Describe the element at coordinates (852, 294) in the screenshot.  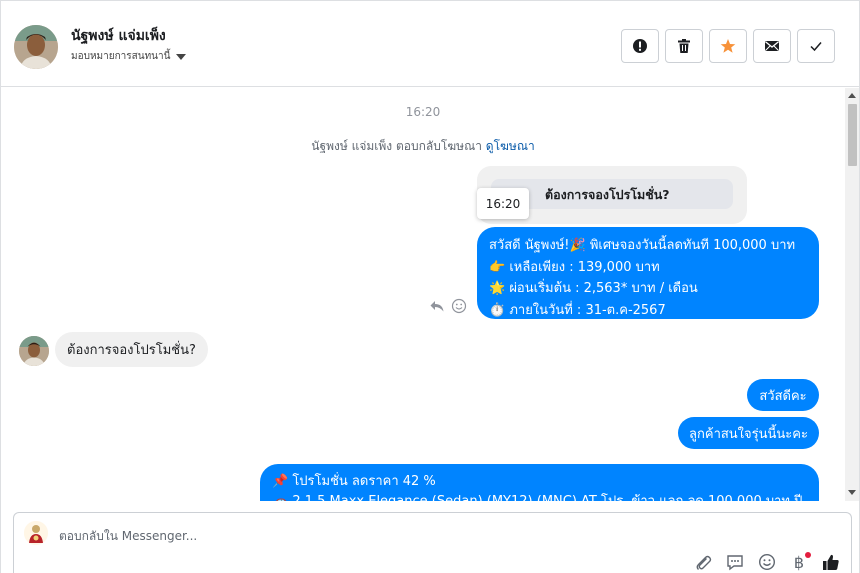
I see `thread-scrollbar` at that location.